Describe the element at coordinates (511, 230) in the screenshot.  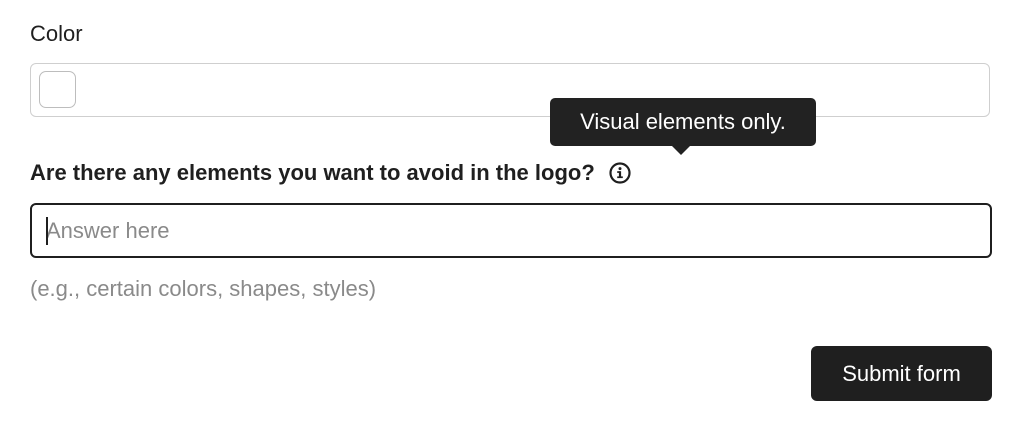
I see `avoid-elements-input` at that location.